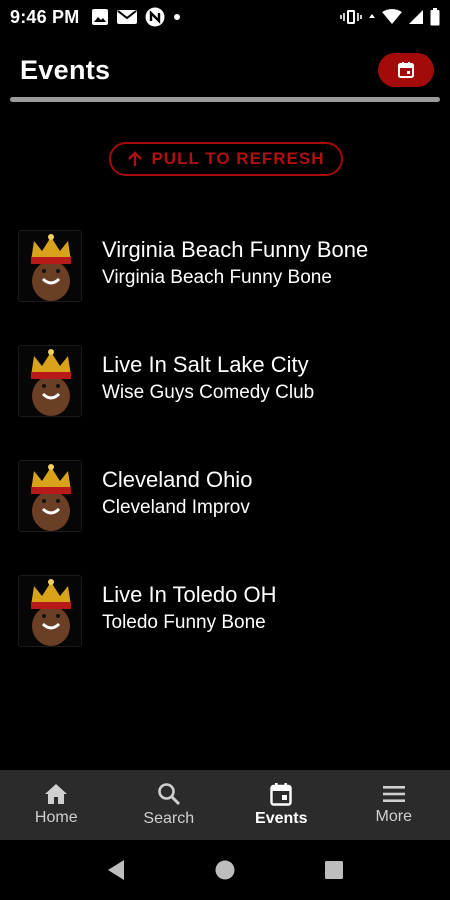 This screenshot has width=450, height=900. Describe the element at coordinates (135, 159) in the screenshot. I see `arrow-up-icon` at that location.